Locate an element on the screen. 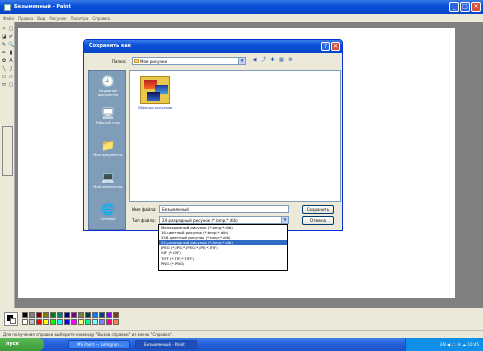 Image resolution: width=483 pixels, height=351 pixels. place-recent: 🕘 Недавние документы is located at coordinates (108, 88).